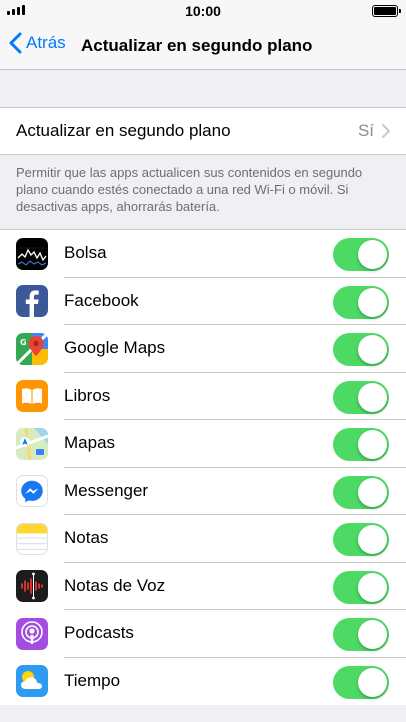 This screenshot has height=722, width=406. I want to click on list-item: G Google Maps, so click(203, 349).